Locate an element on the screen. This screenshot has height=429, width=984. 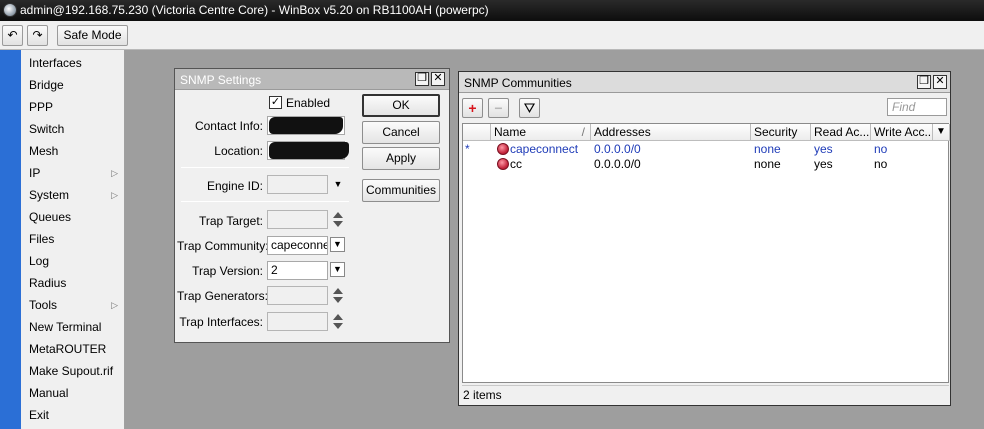
main-toolbar: ↶ ↷ Safe Mode is located at coordinates (492, 35).